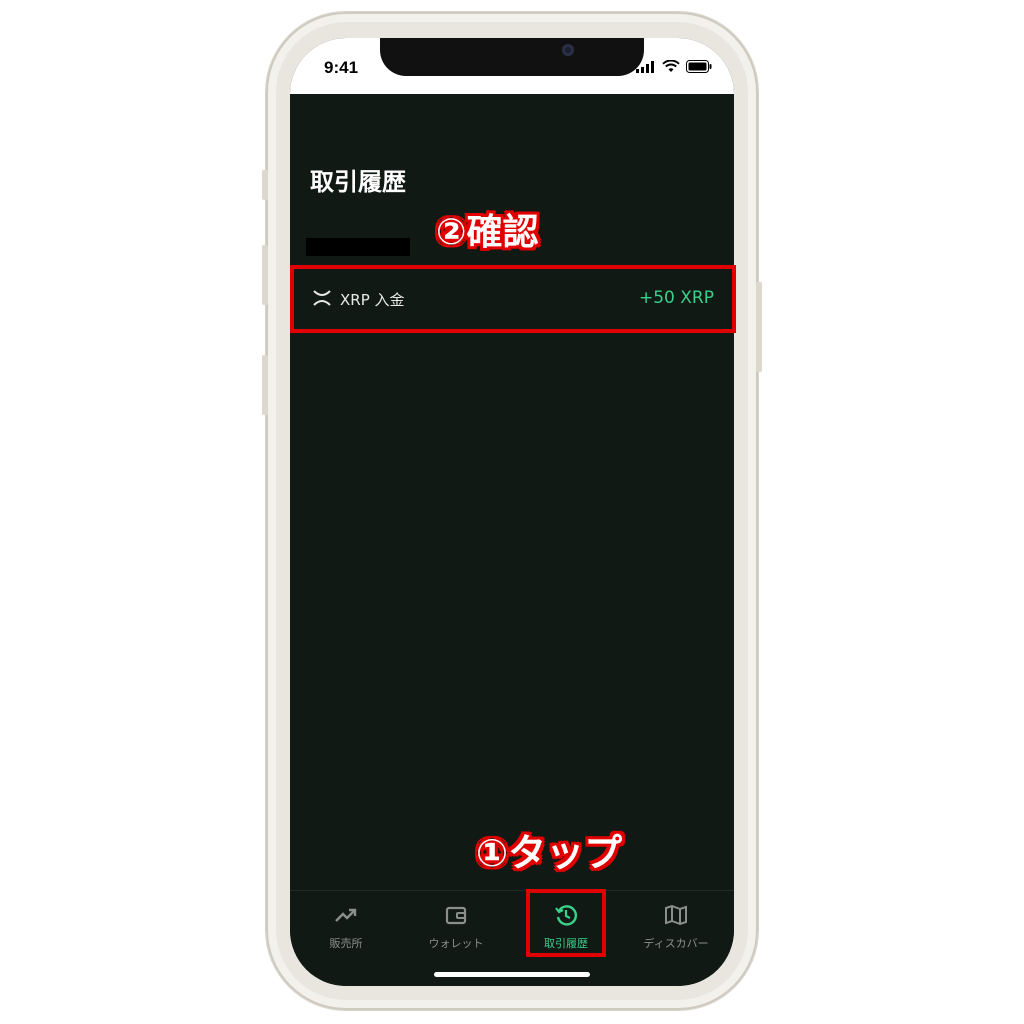  I want to click on redacted-date, so click(358, 247).